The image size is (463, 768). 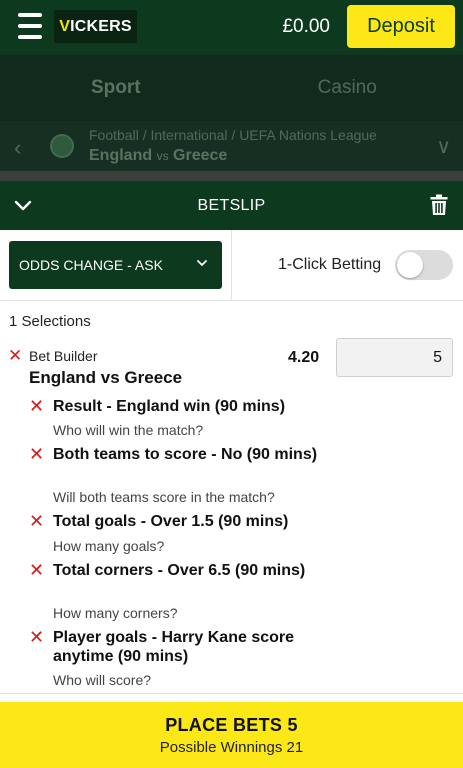 I want to click on leg-title: Total corners - Over 6.5 (90 mins), so click(x=179, y=570).